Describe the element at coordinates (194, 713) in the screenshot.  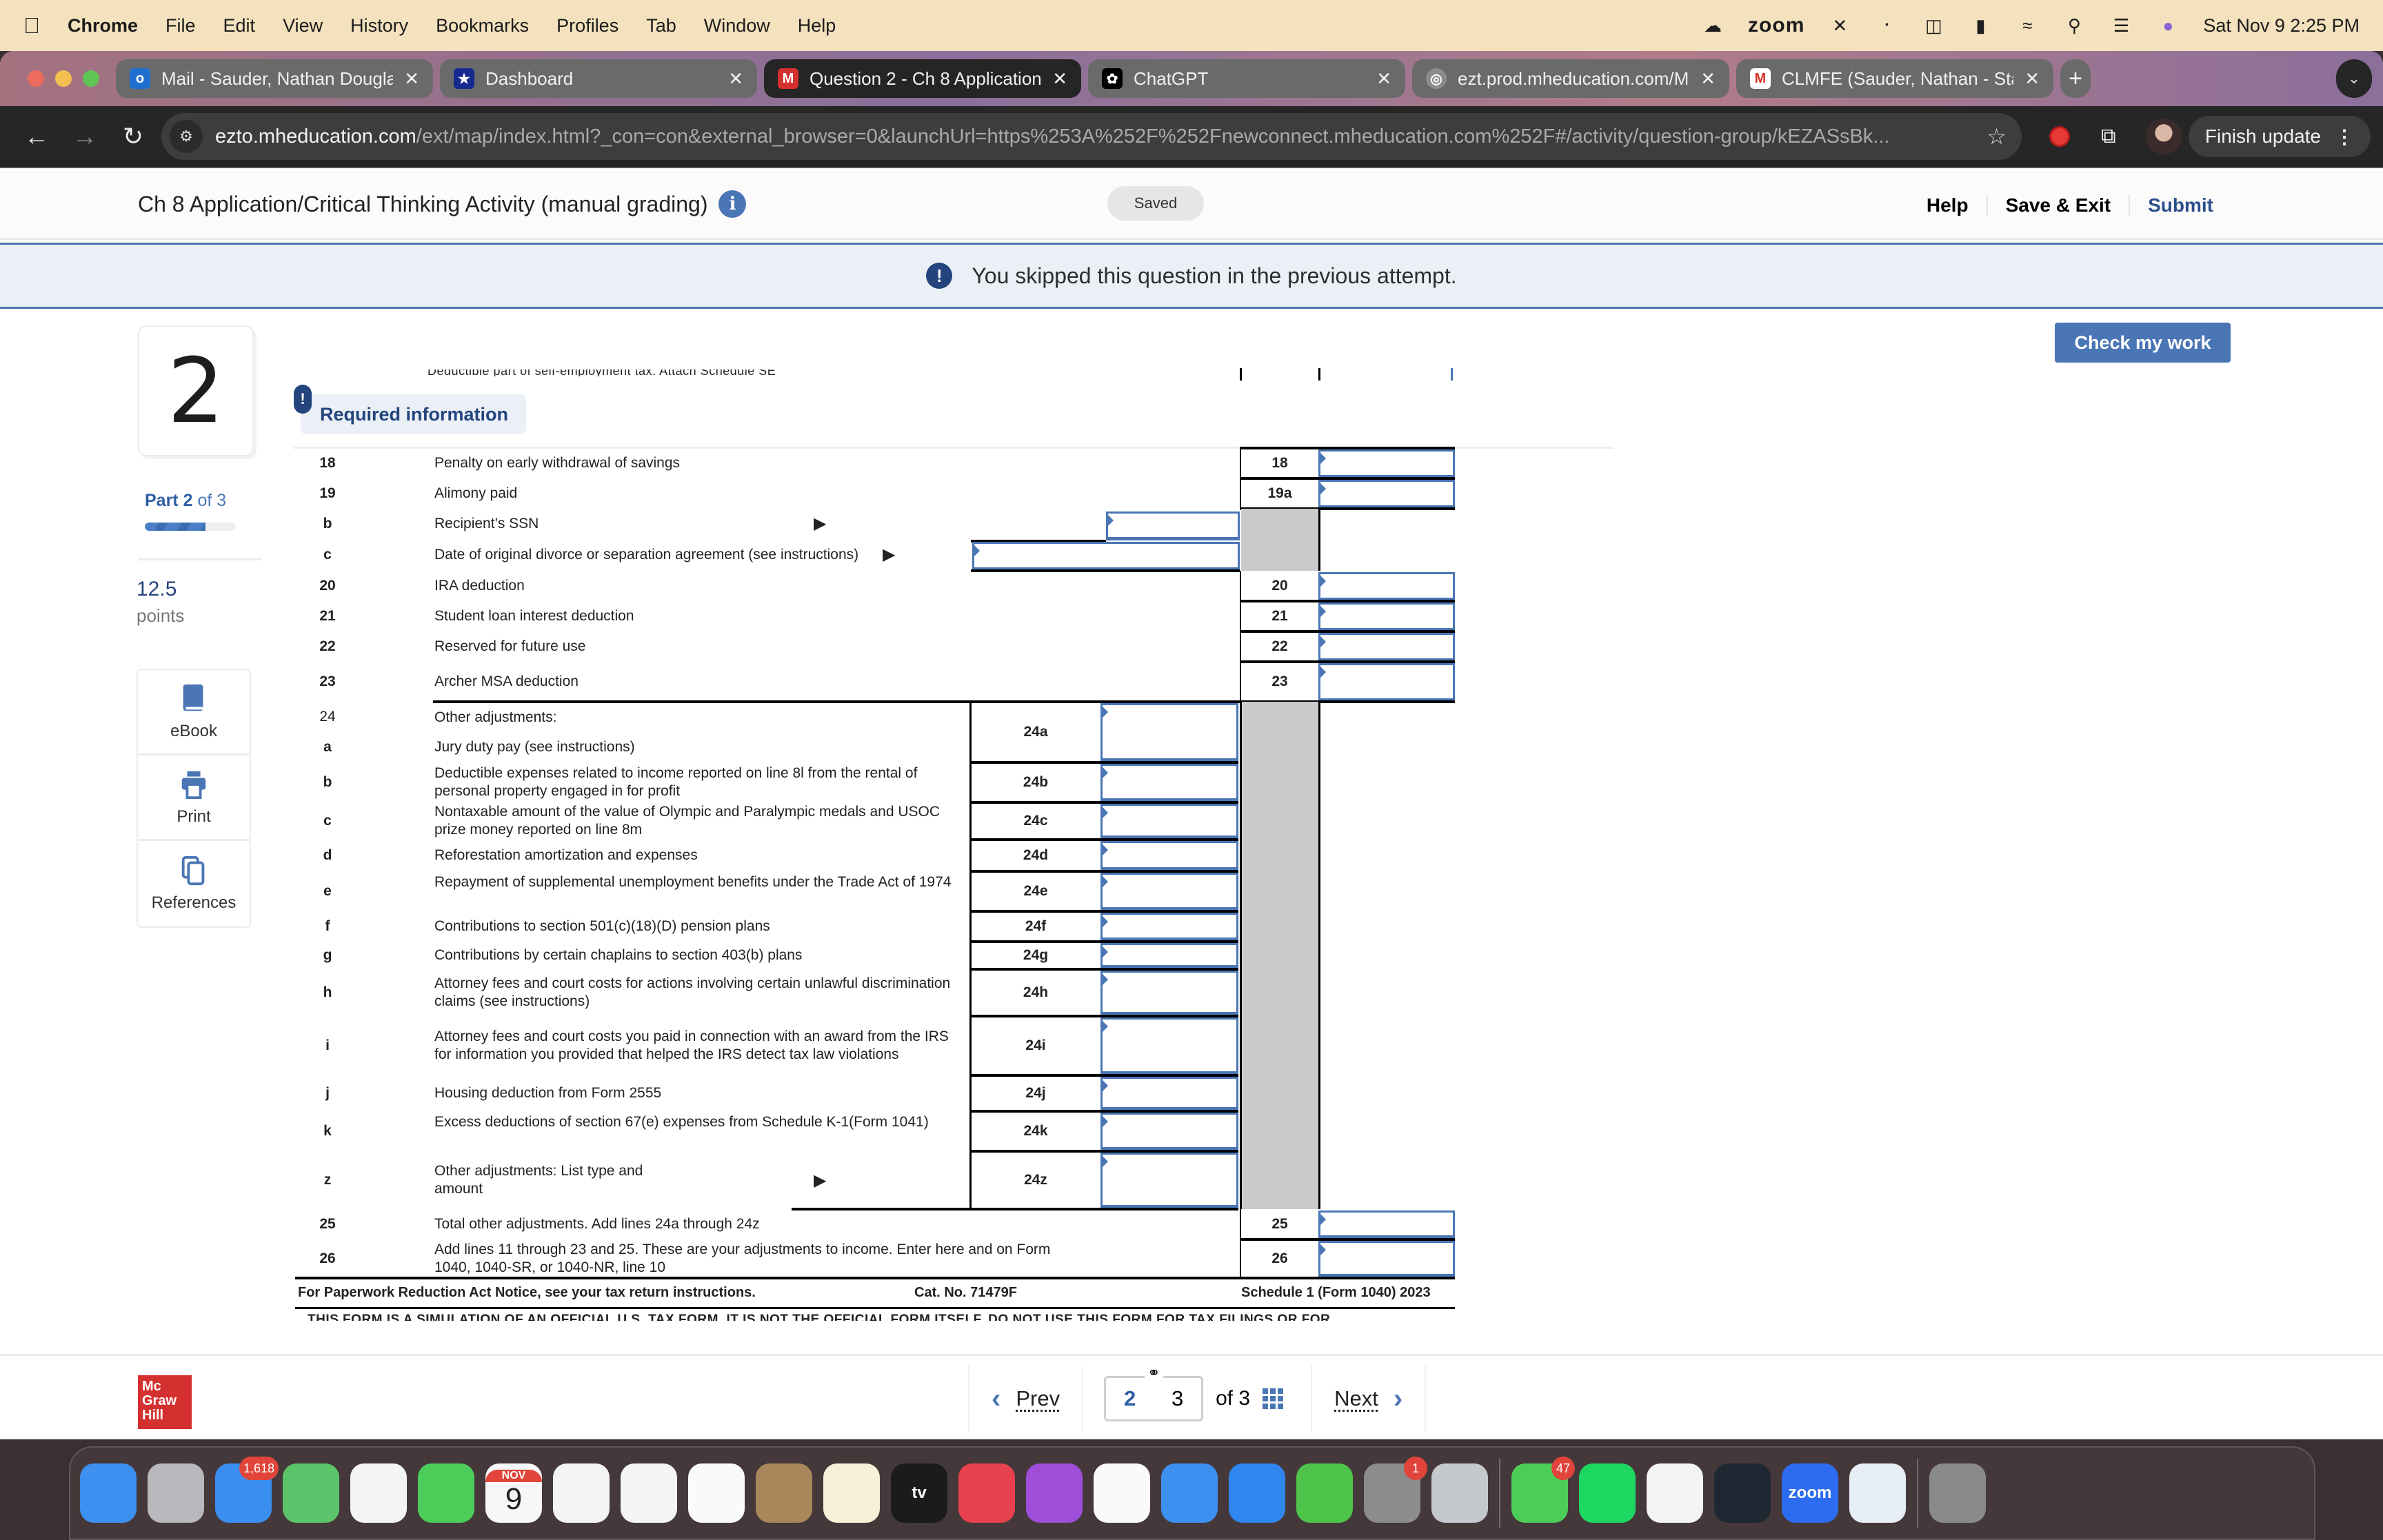
I see `ebook-button: eBook` at that location.